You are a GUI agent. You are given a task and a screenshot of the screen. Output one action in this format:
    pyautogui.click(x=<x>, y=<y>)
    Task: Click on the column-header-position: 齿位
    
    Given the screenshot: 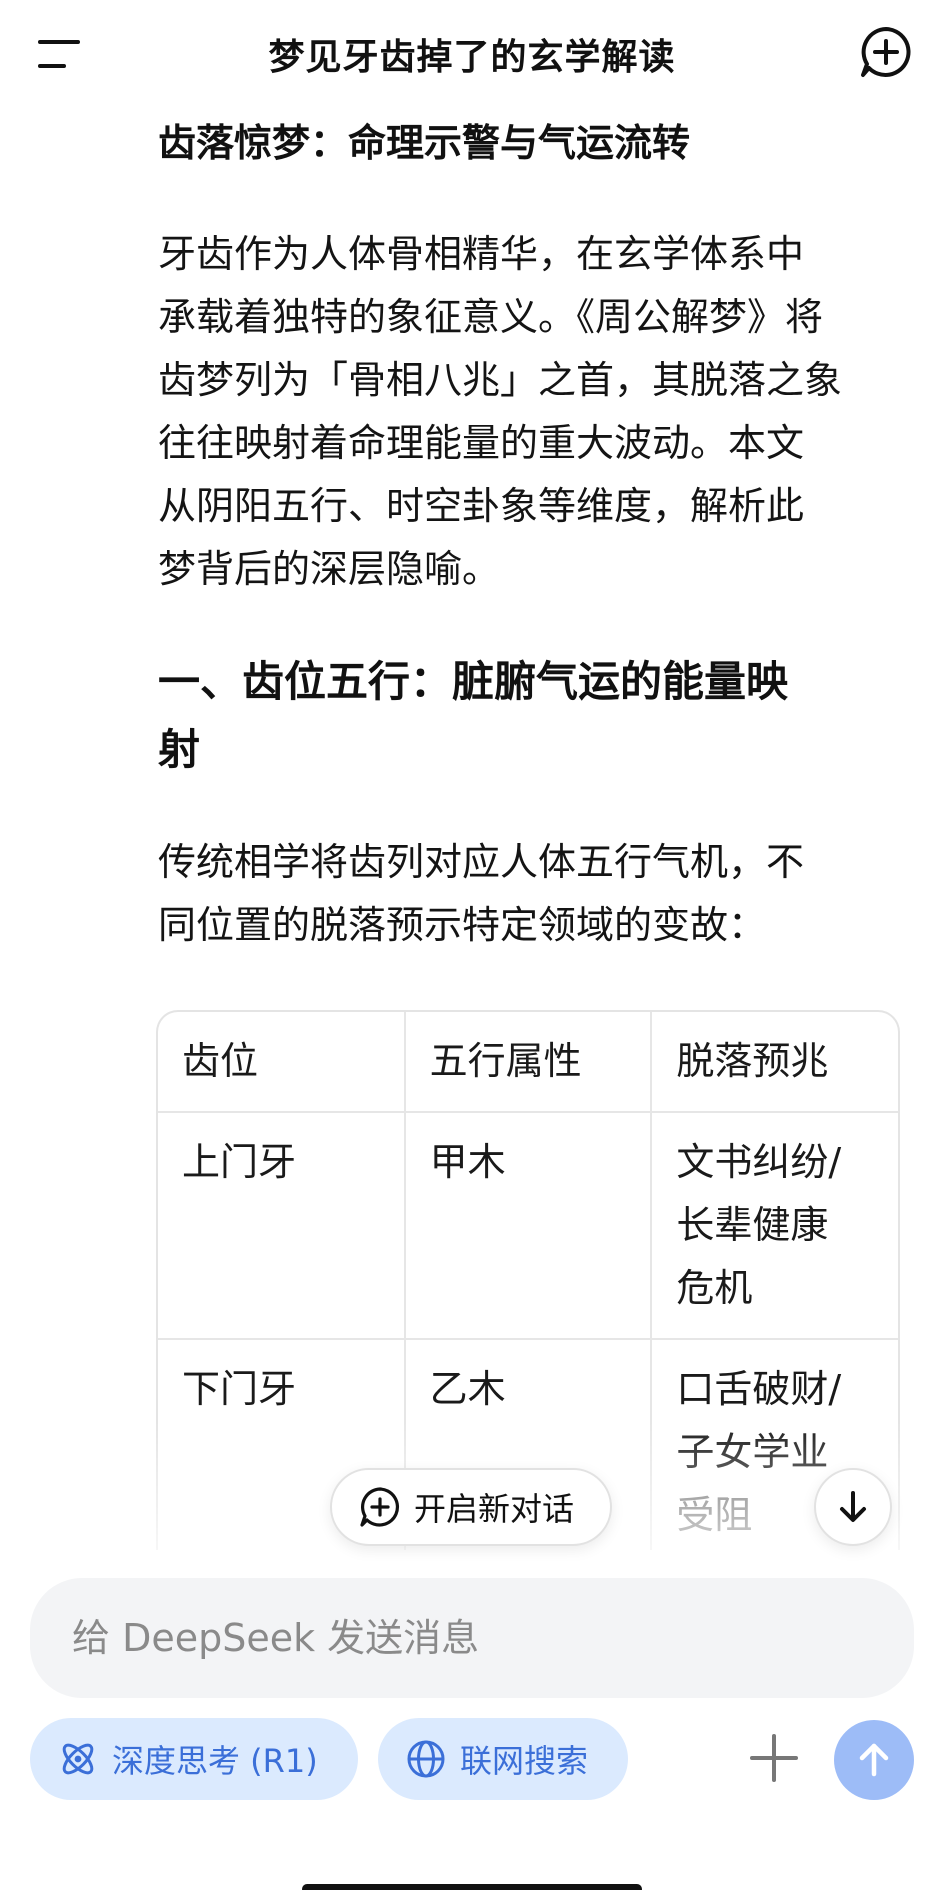 What is the action you would take?
    pyautogui.click(x=282, y=1062)
    